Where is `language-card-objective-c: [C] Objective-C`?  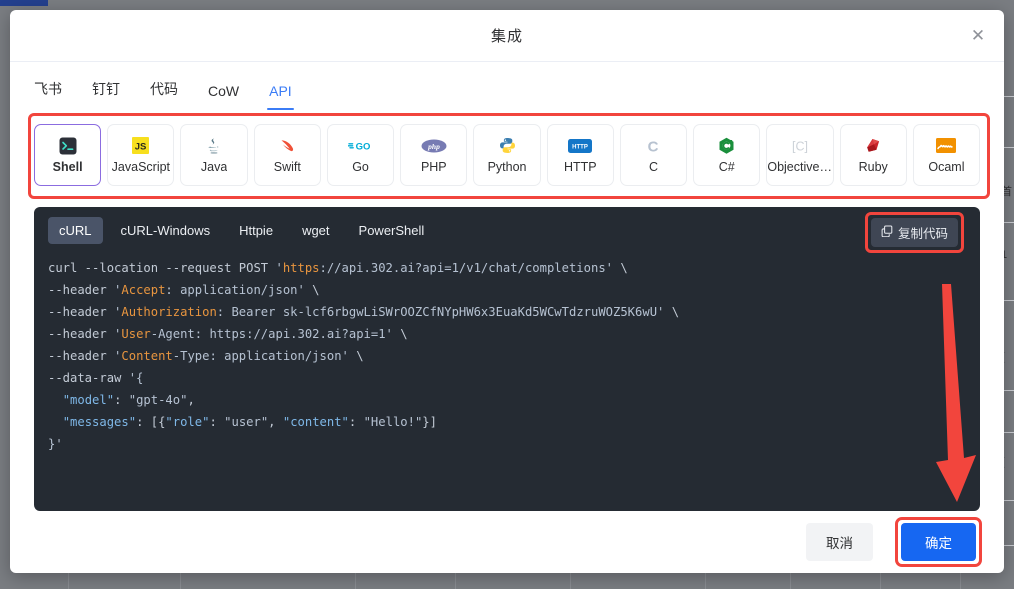 language-card-objective-c: [C] Objective-C is located at coordinates (800, 155).